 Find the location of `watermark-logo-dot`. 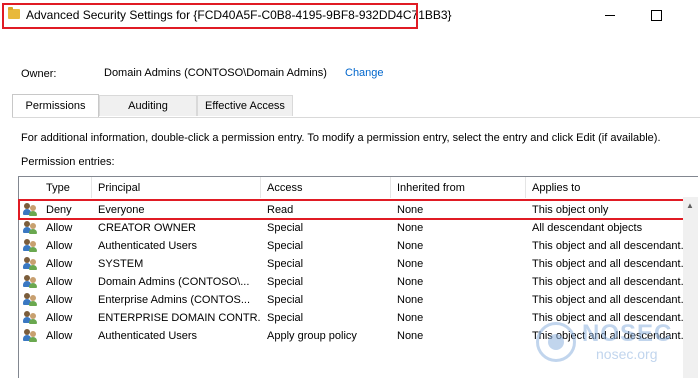

watermark-logo-dot is located at coordinates (556, 342).